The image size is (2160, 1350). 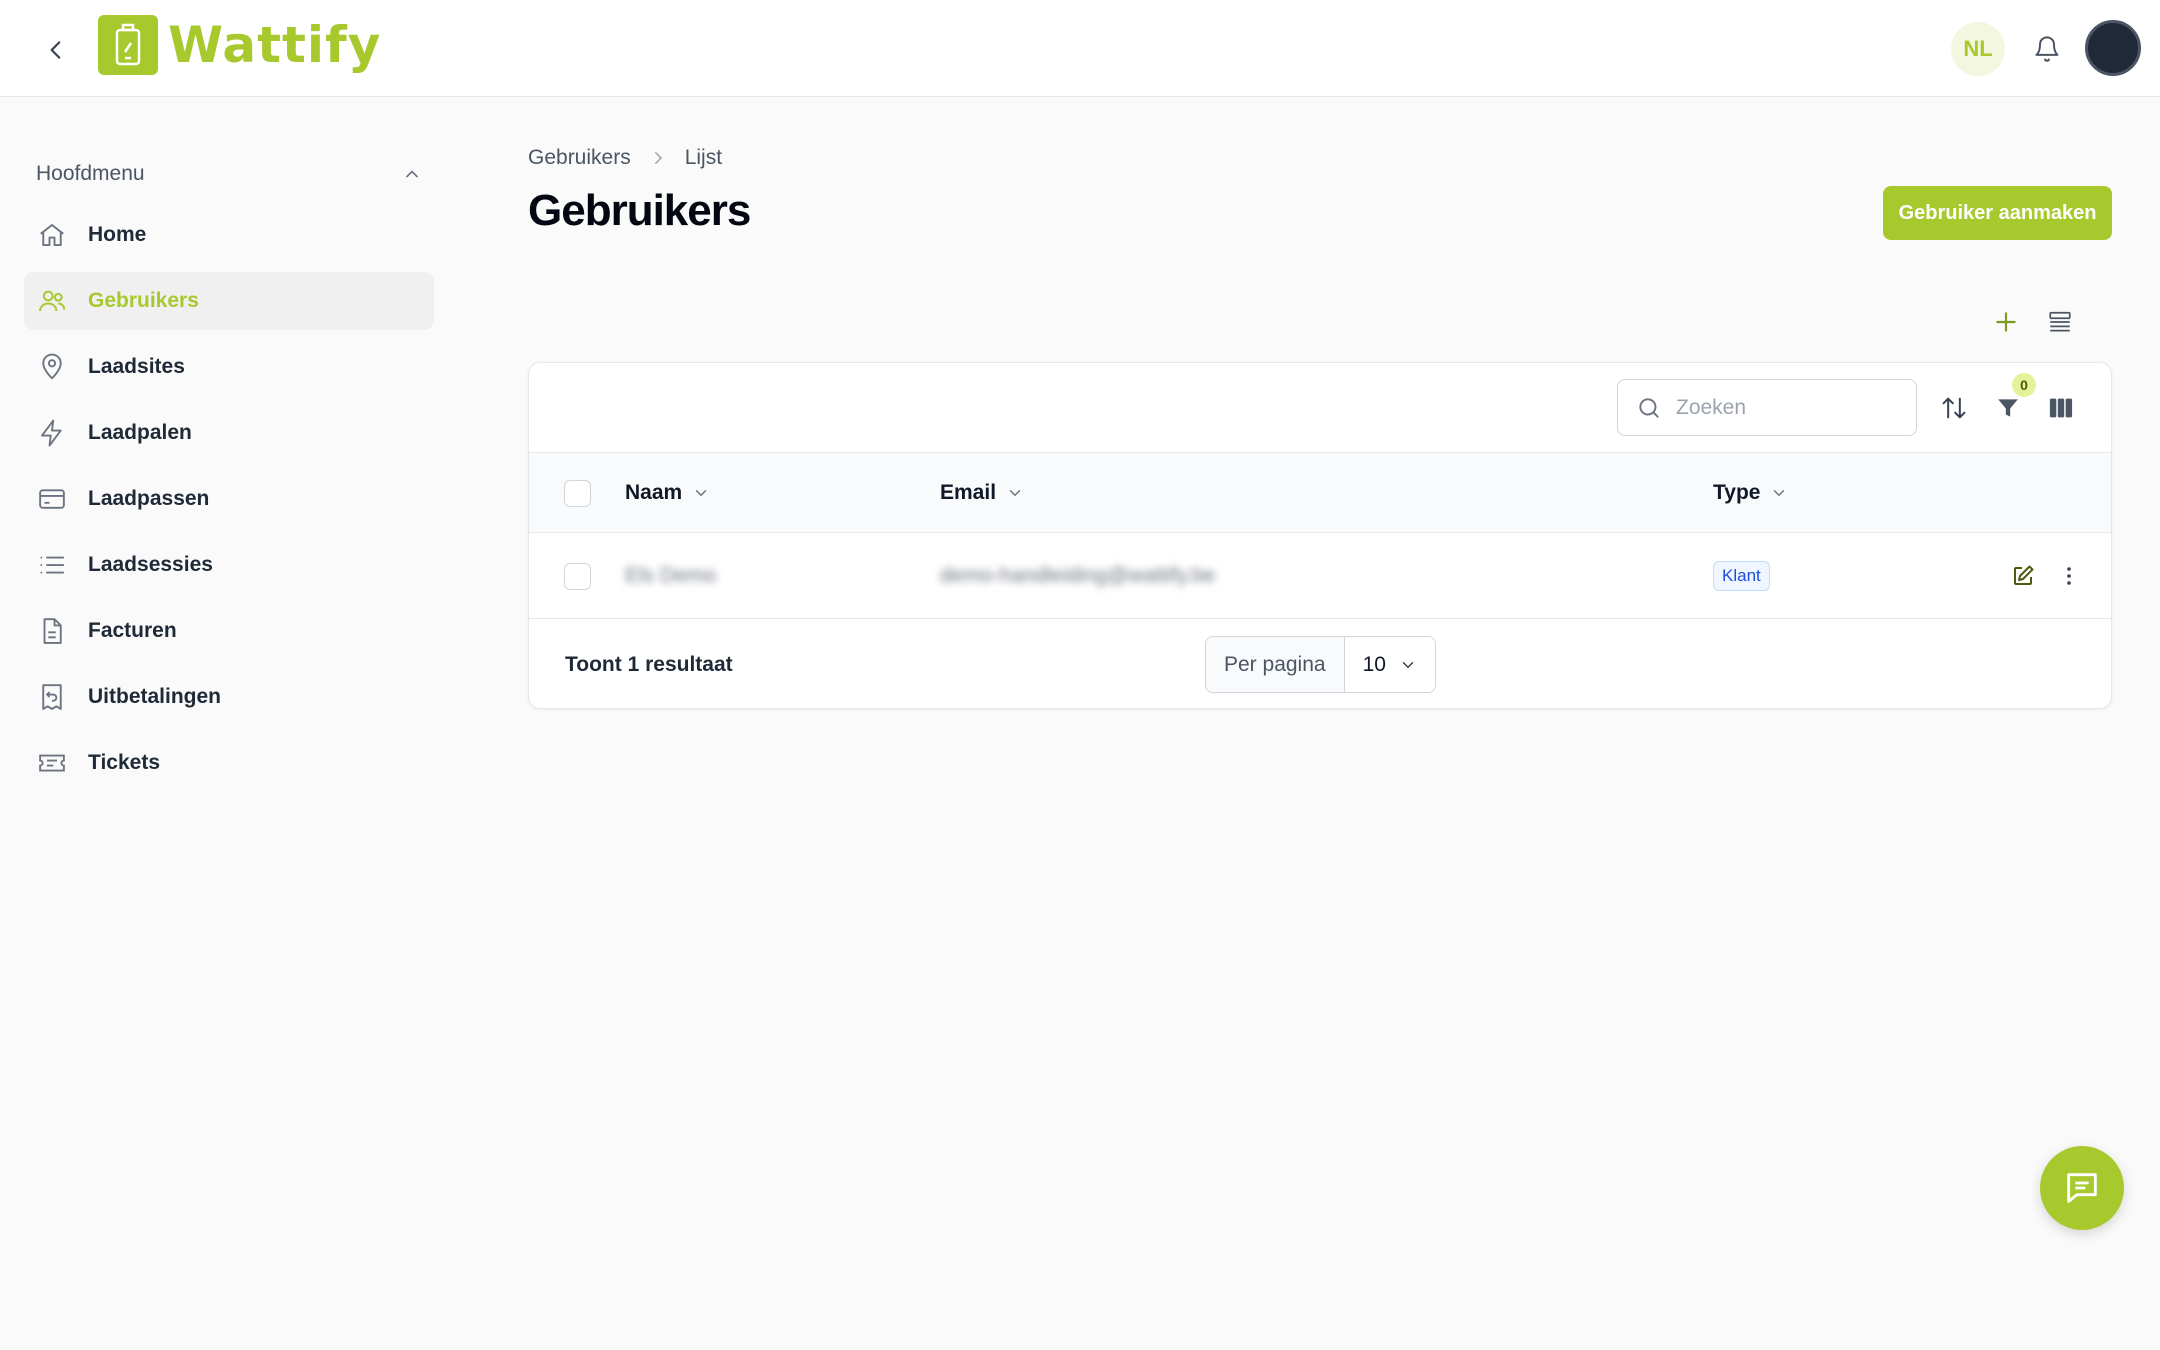 I want to click on sidebar-item-label: Laadpalen, so click(x=140, y=432).